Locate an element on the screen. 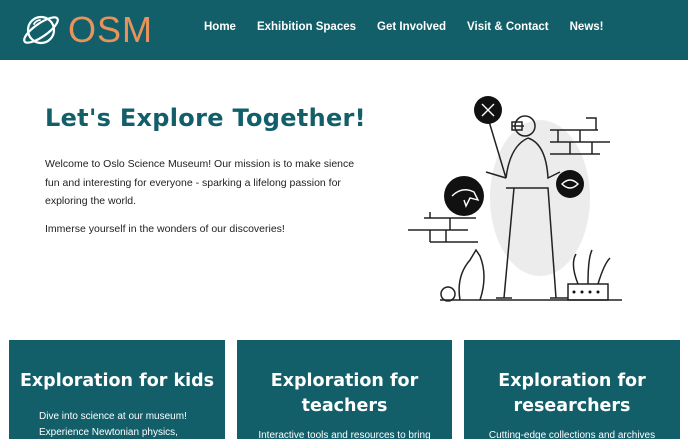 Image resolution: width=688 pixels, height=439 pixels. nav-news: News! is located at coordinates (587, 27).